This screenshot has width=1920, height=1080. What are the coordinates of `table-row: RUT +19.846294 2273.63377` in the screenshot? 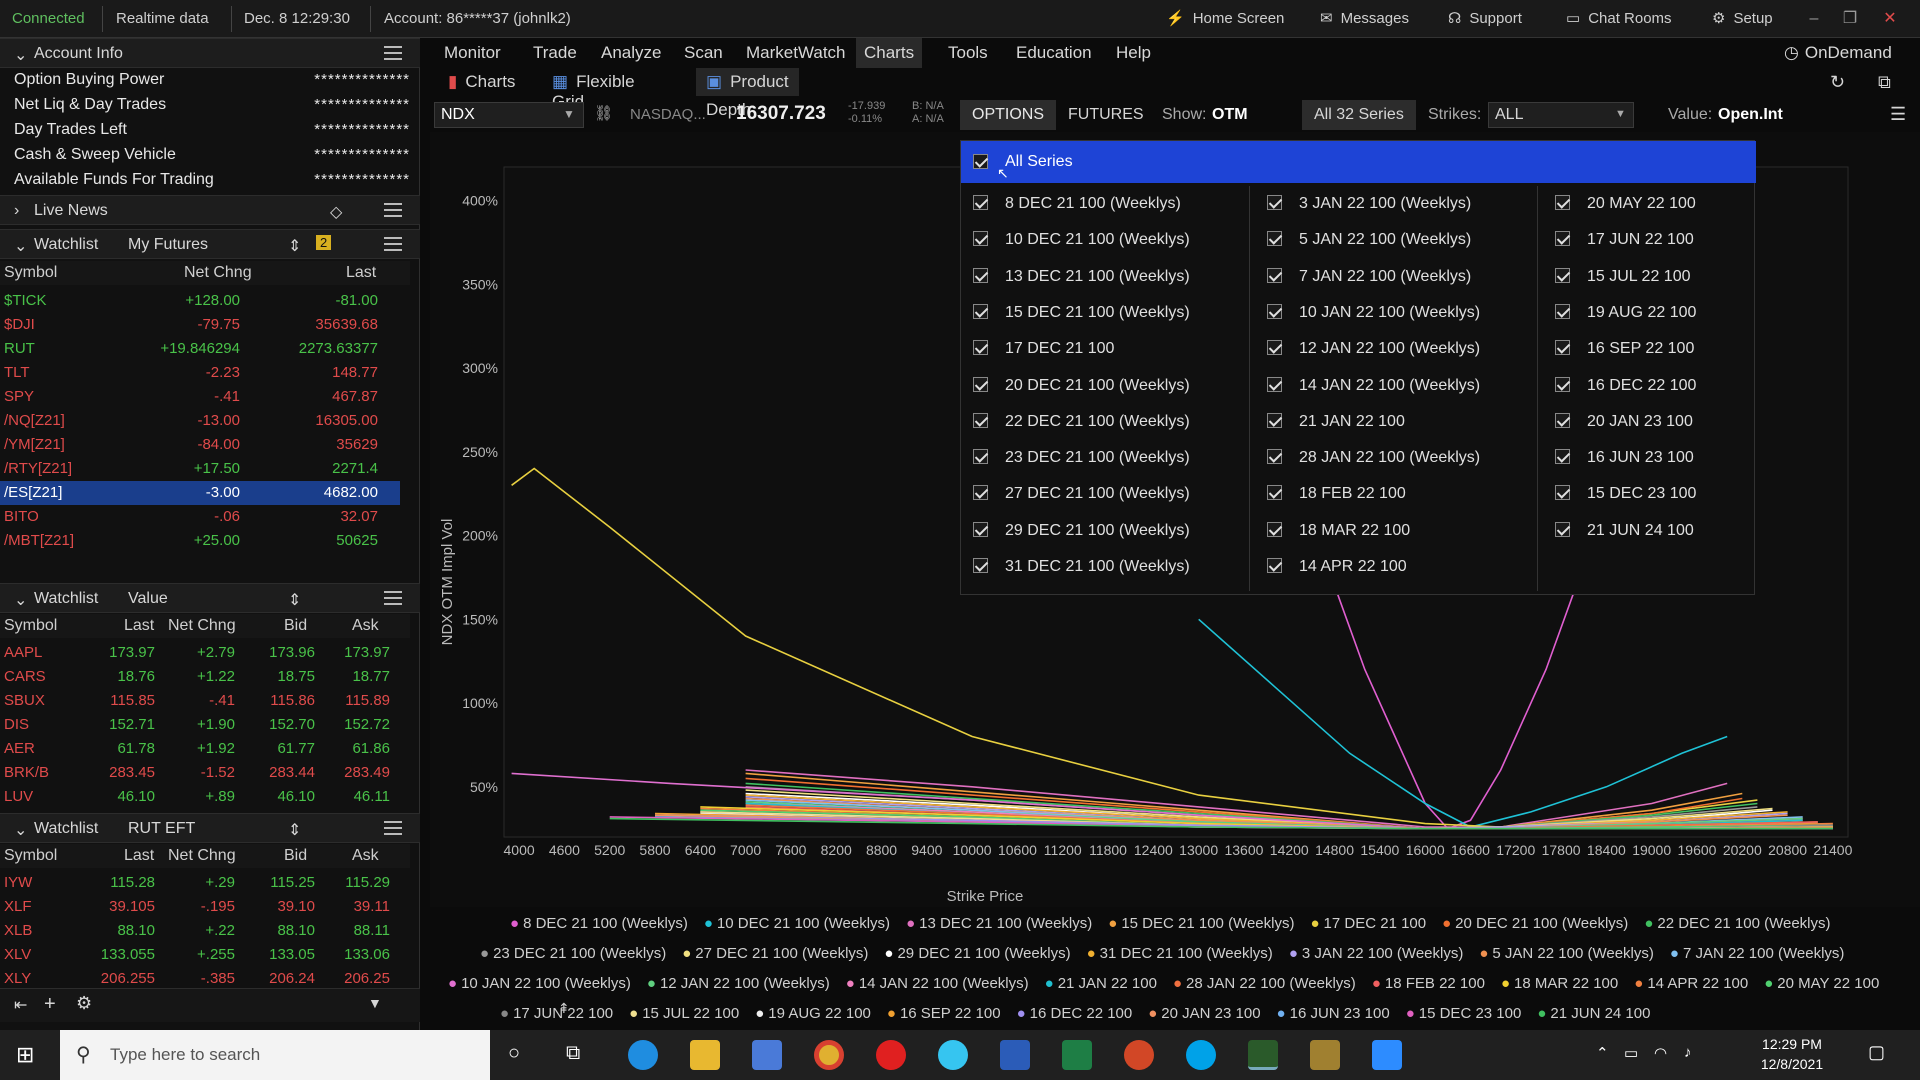 It's located at (200, 349).